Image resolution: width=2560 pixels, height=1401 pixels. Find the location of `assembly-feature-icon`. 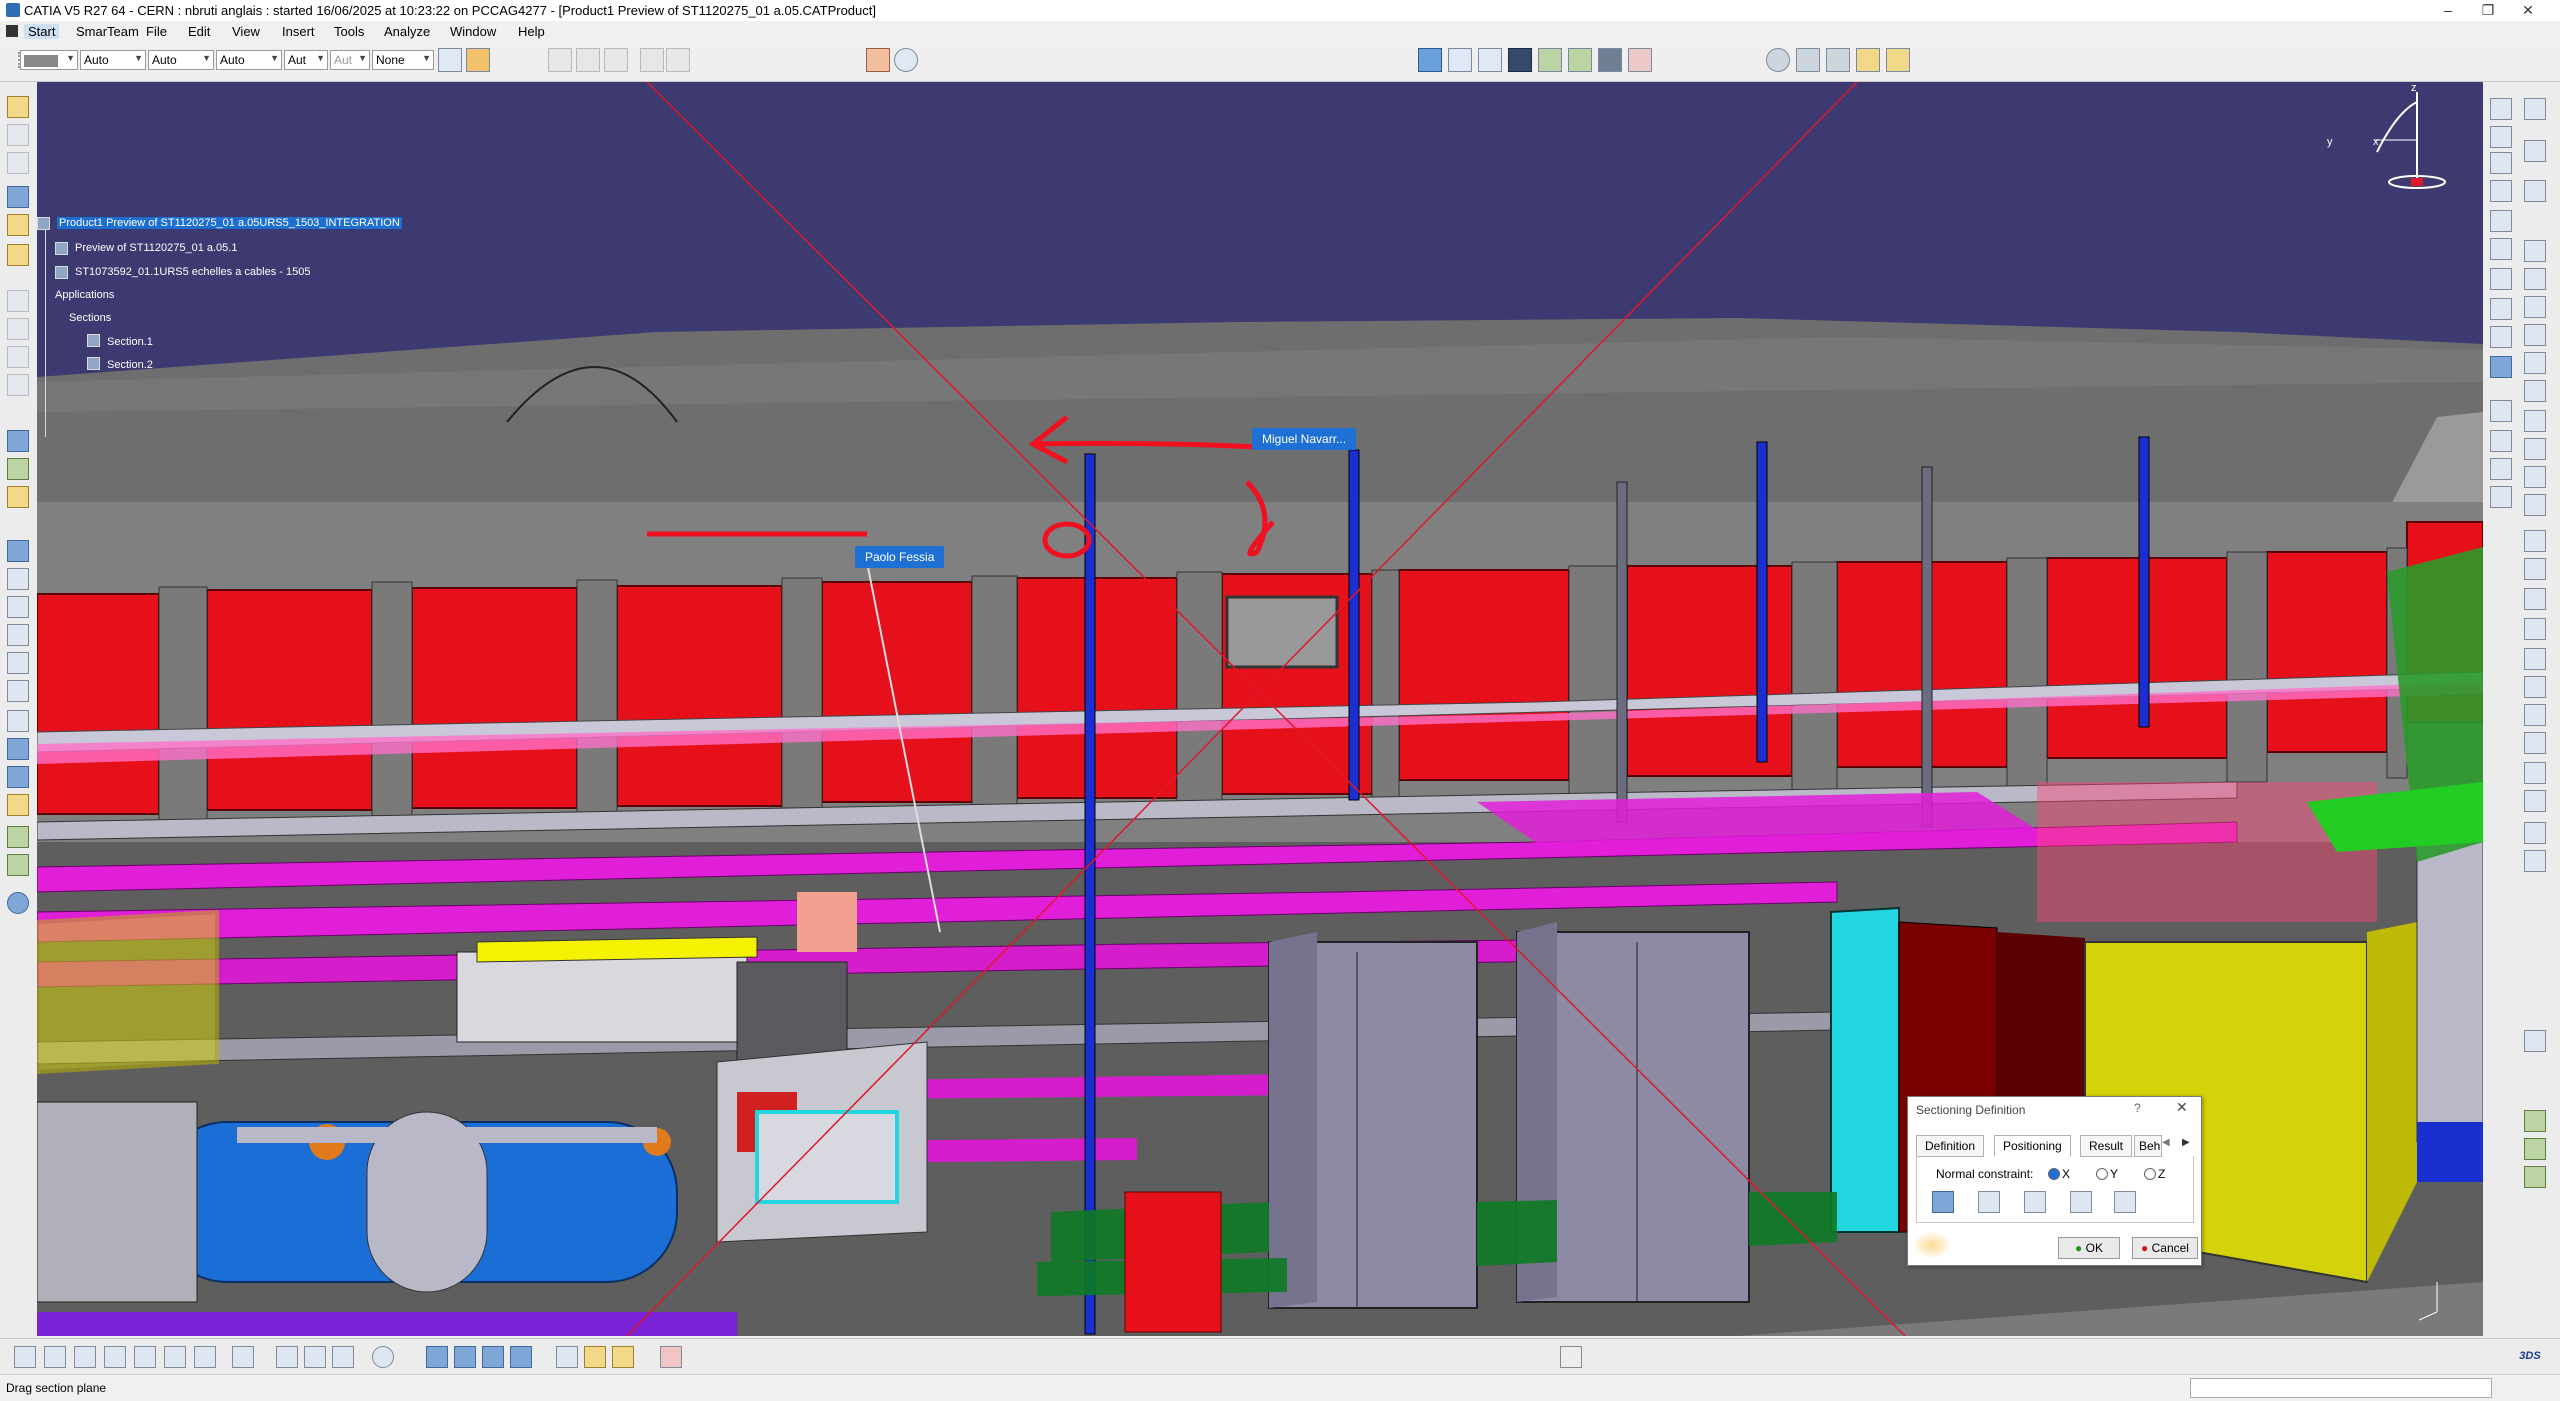

assembly-feature-icon is located at coordinates (2535, 773).